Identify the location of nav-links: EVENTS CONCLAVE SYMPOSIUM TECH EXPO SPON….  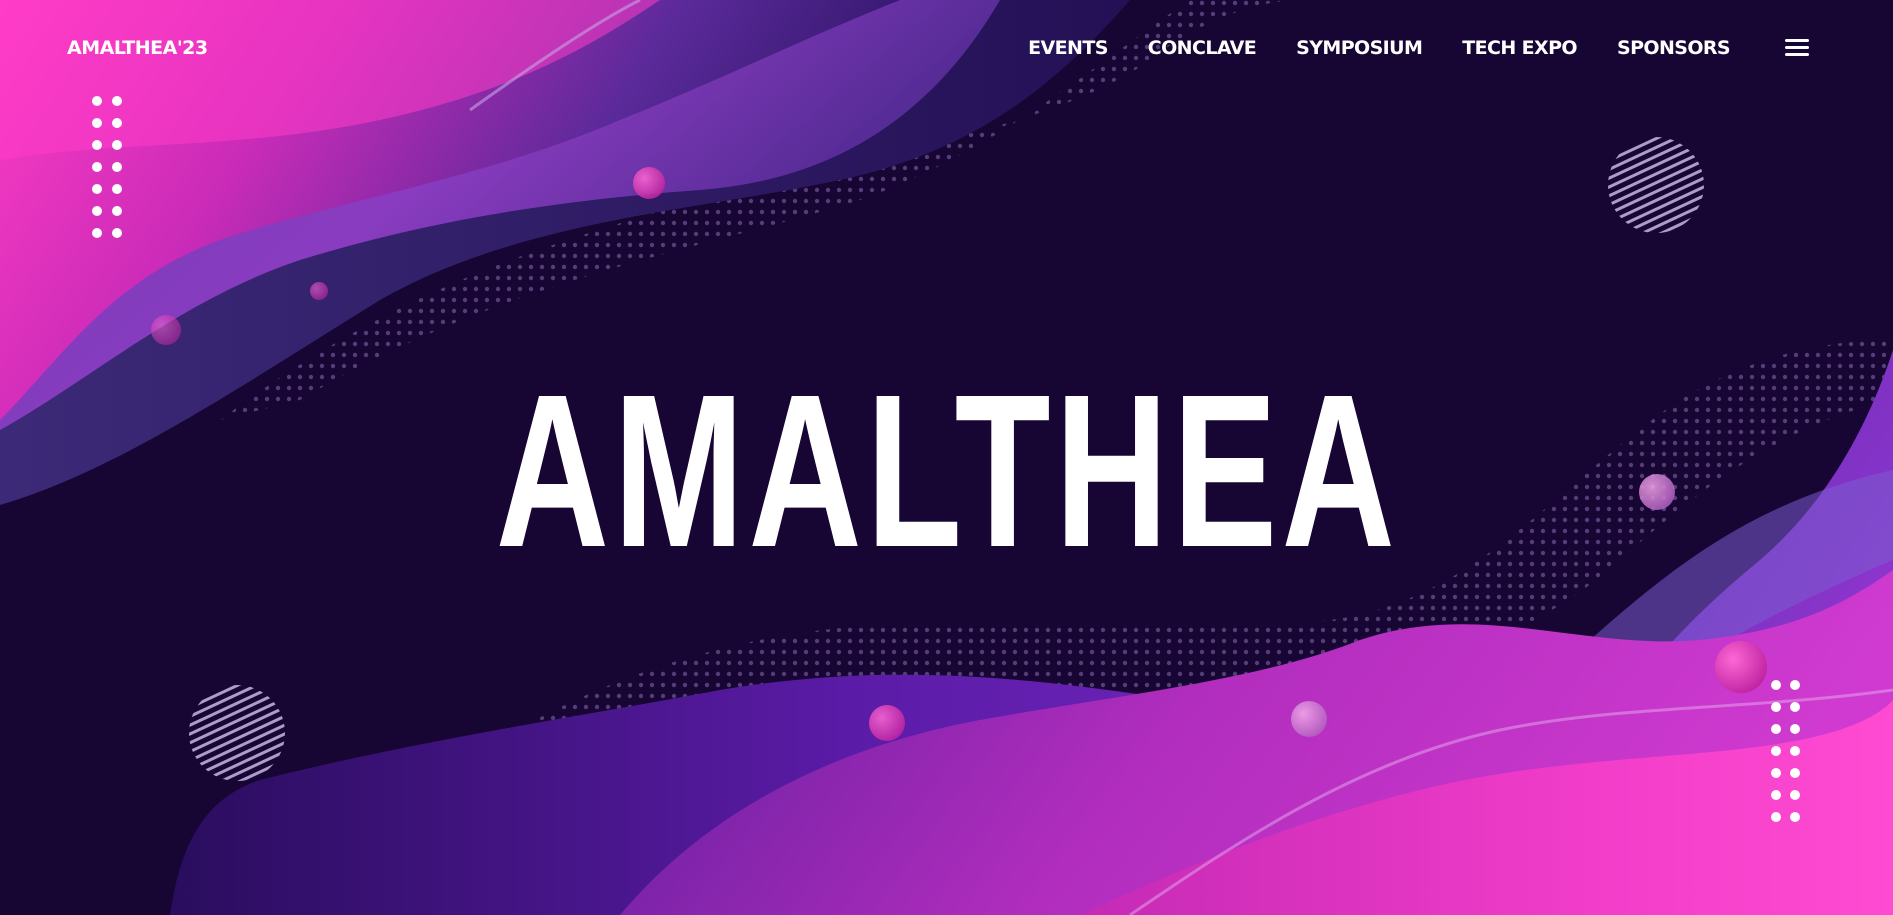
(1379, 48).